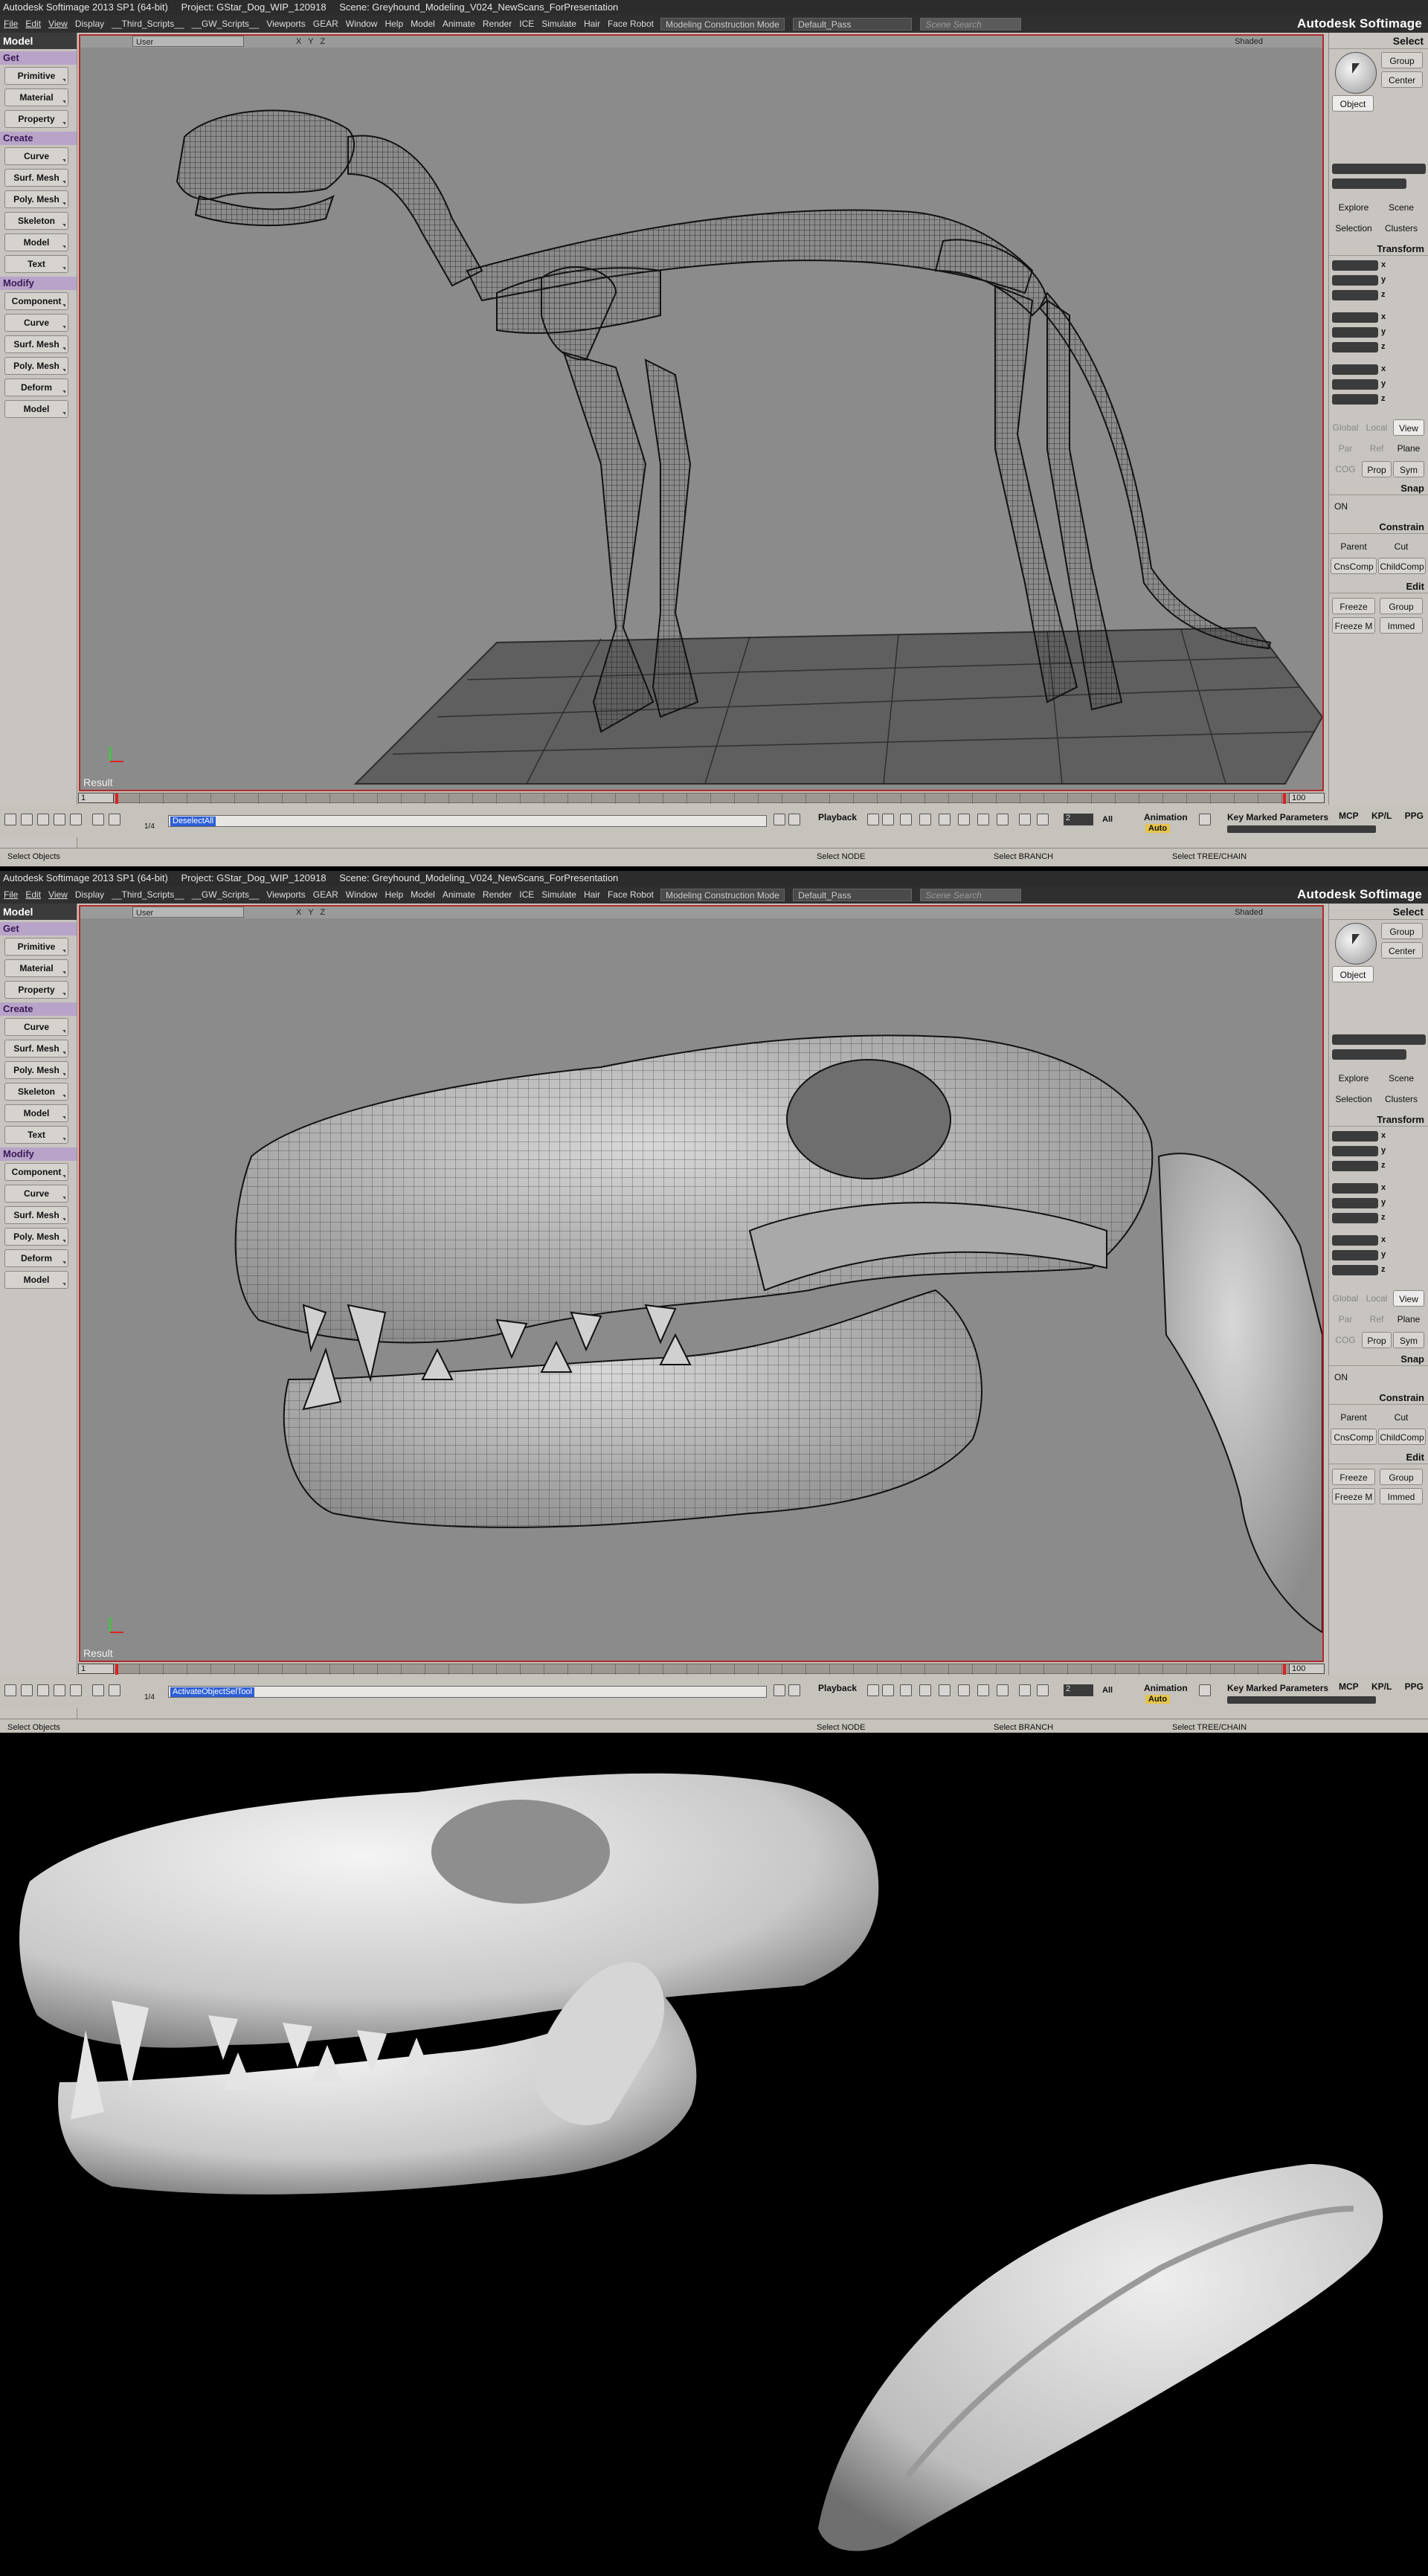 Image resolution: width=1428 pixels, height=2576 pixels. What do you see at coordinates (36, 1280) in the screenshot?
I see `modify-model-button: Model` at bounding box center [36, 1280].